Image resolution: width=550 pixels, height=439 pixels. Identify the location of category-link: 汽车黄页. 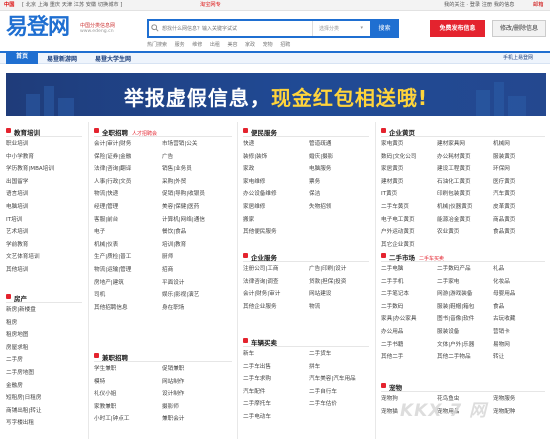
(504, 194).